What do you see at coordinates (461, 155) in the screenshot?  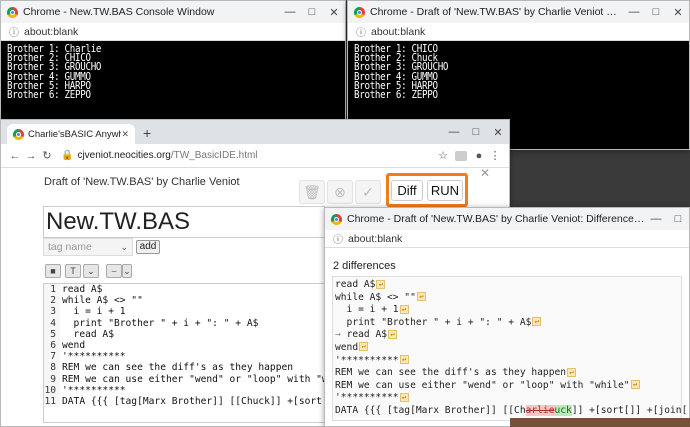 I see `extension-icon` at bounding box center [461, 155].